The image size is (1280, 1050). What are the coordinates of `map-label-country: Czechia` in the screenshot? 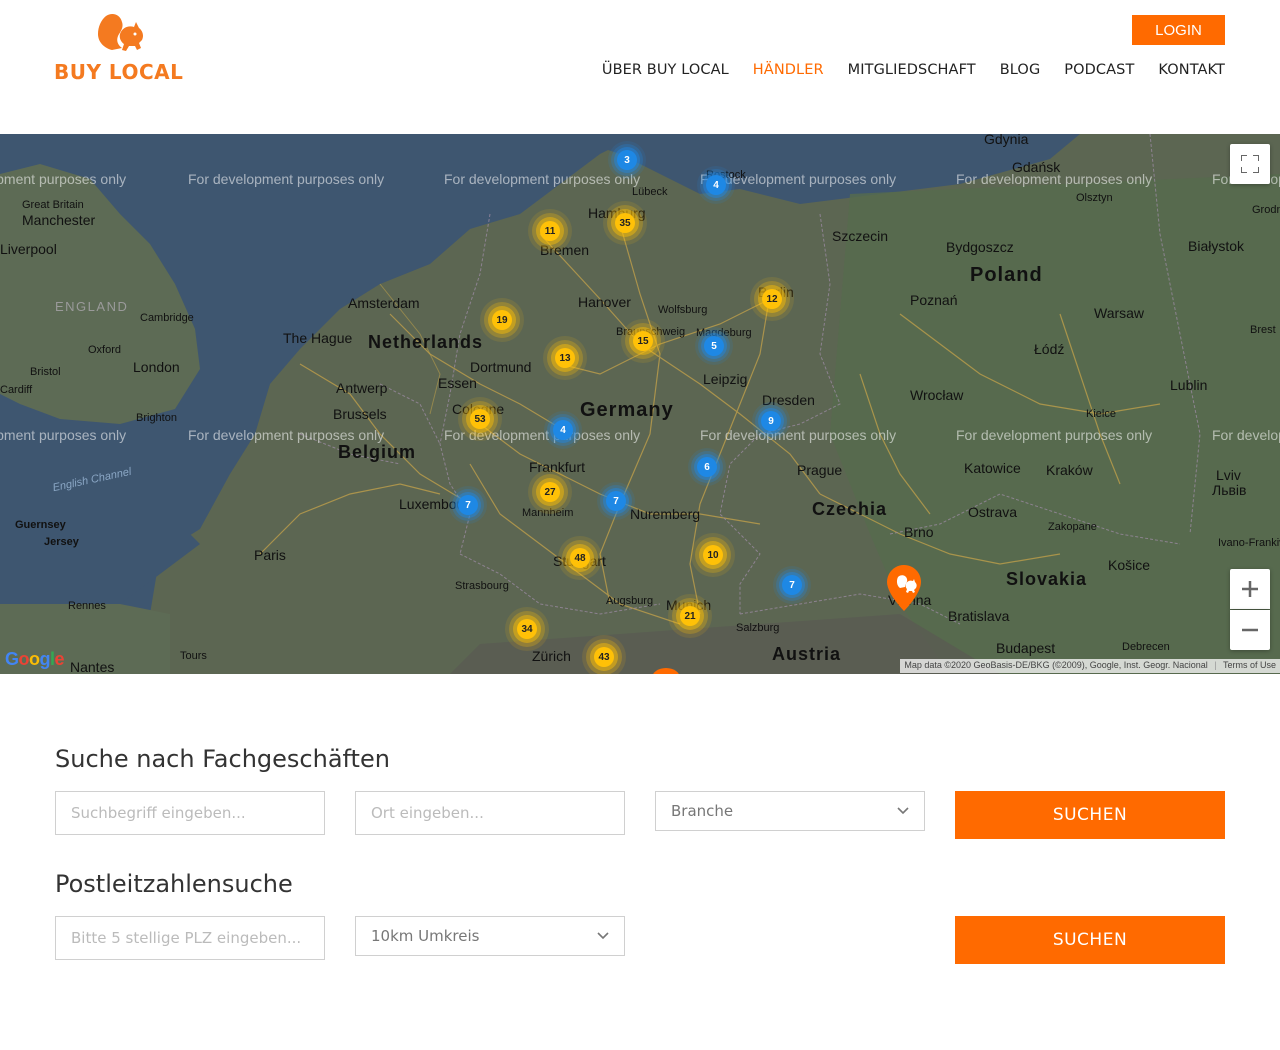 It's located at (850, 509).